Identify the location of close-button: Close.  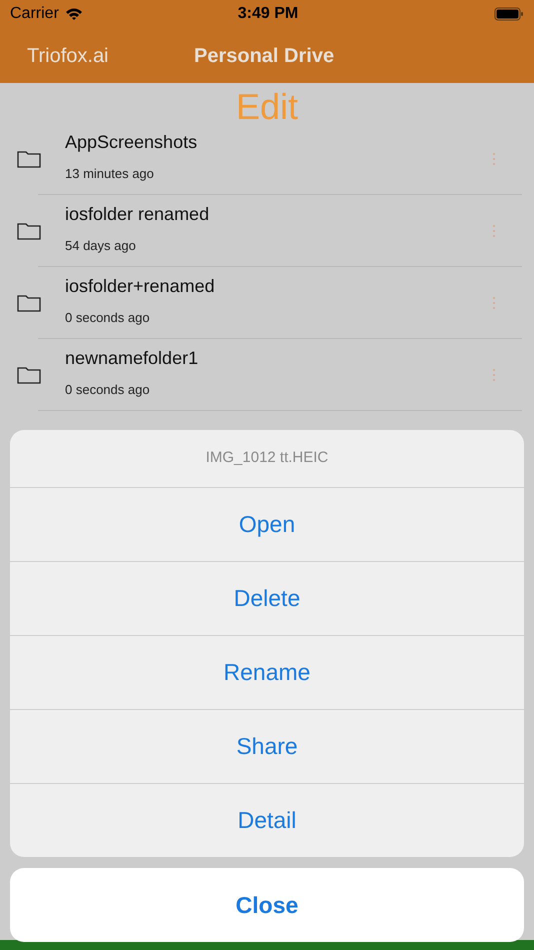
(267, 905).